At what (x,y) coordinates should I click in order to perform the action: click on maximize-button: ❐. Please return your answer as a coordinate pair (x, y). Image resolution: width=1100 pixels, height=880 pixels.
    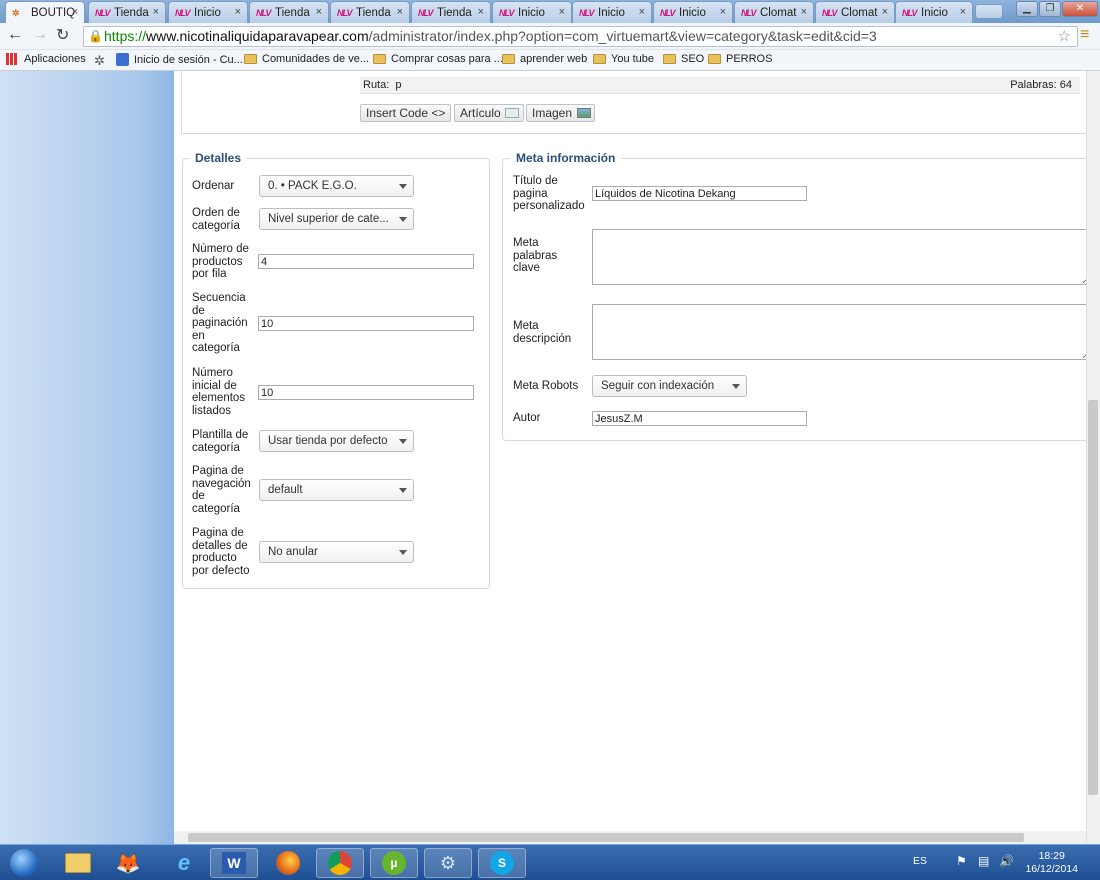
    Looking at the image, I should click on (1050, 9).